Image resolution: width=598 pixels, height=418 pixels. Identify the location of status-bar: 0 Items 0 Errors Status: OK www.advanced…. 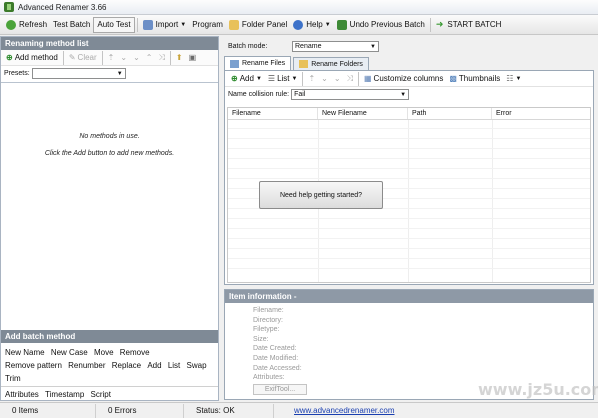
(299, 410).